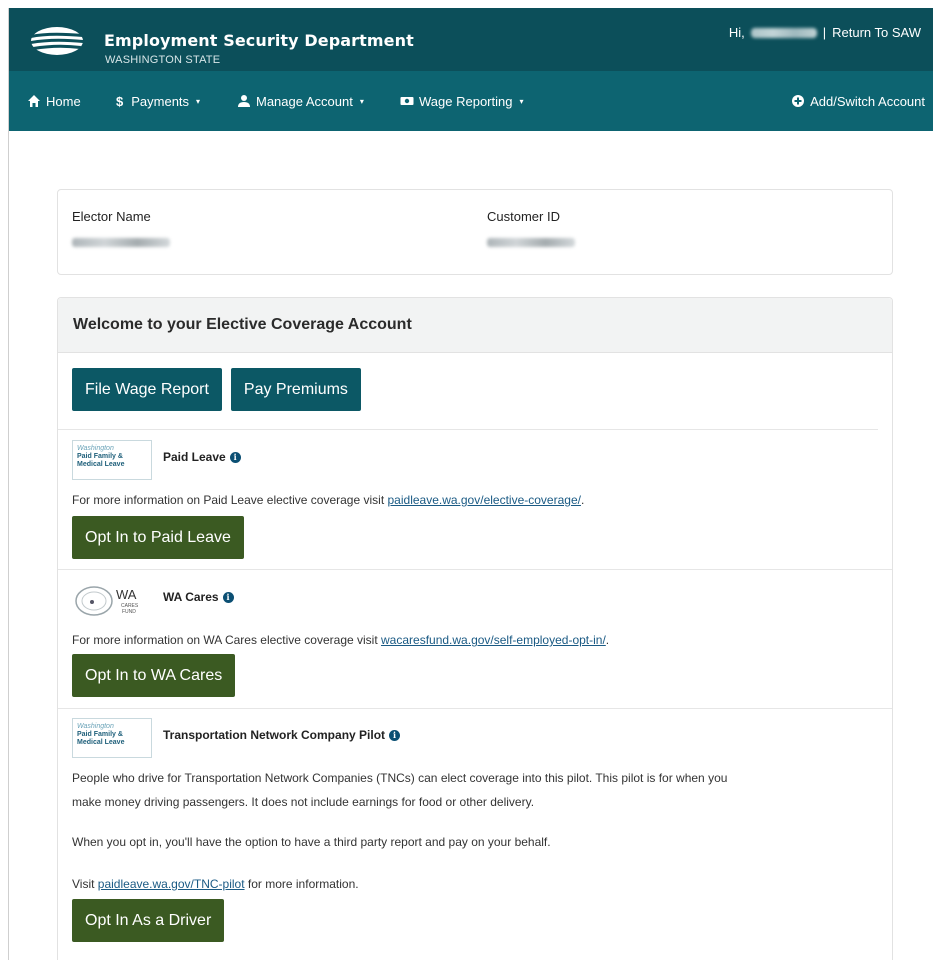 The width and height of the screenshot is (933, 960). What do you see at coordinates (798, 101) in the screenshot?
I see `plus-circle-icon` at bounding box center [798, 101].